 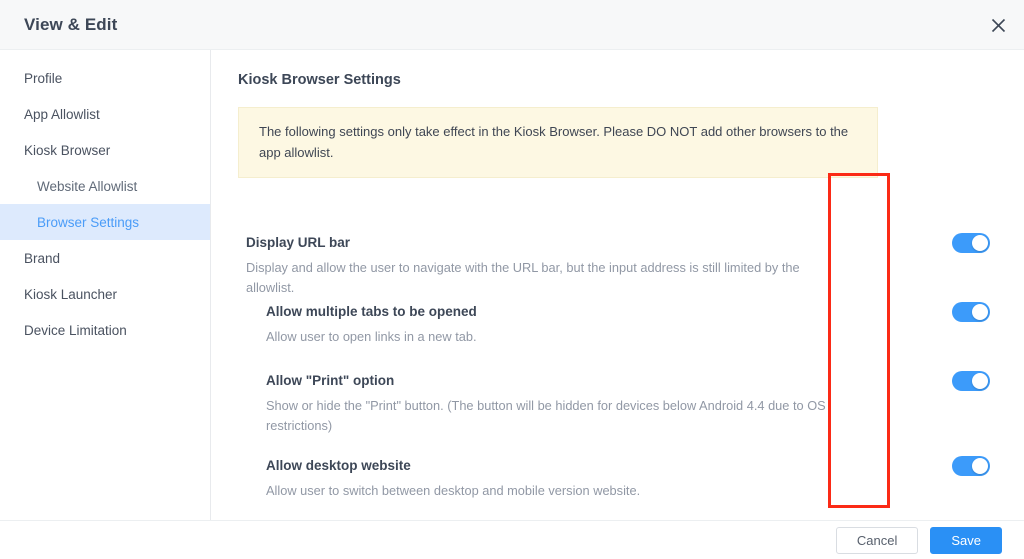 What do you see at coordinates (71, 24) in the screenshot?
I see `page-title: View & Edit` at bounding box center [71, 24].